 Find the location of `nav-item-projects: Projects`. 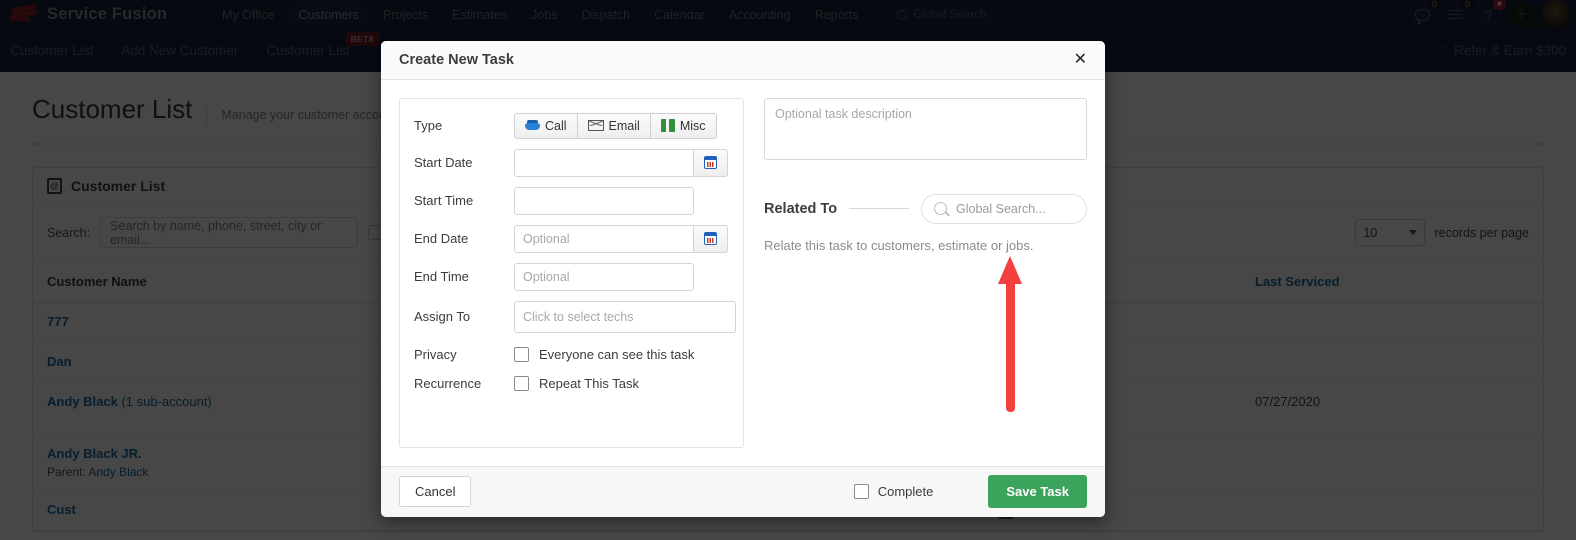

nav-item-projects: Projects is located at coordinates (405, 15).